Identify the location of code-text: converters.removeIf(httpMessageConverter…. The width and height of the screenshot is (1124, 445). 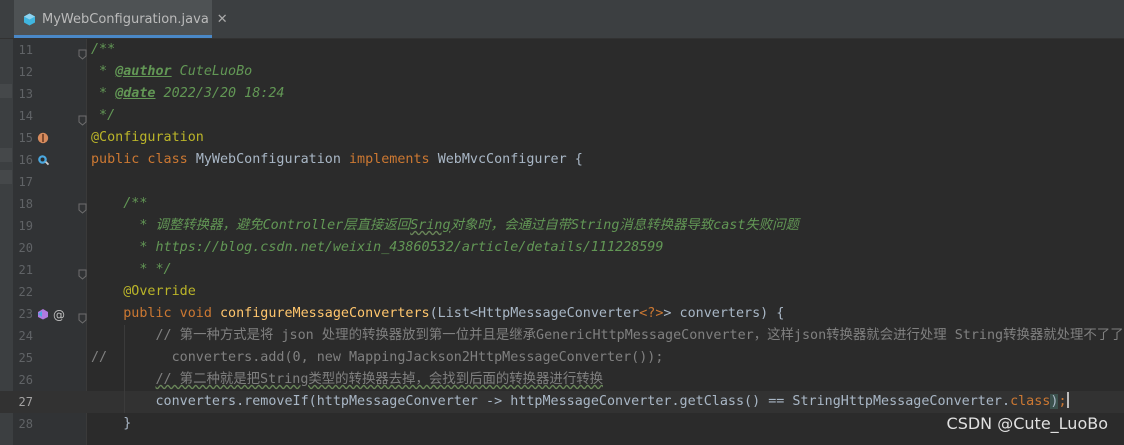
(580, 402).